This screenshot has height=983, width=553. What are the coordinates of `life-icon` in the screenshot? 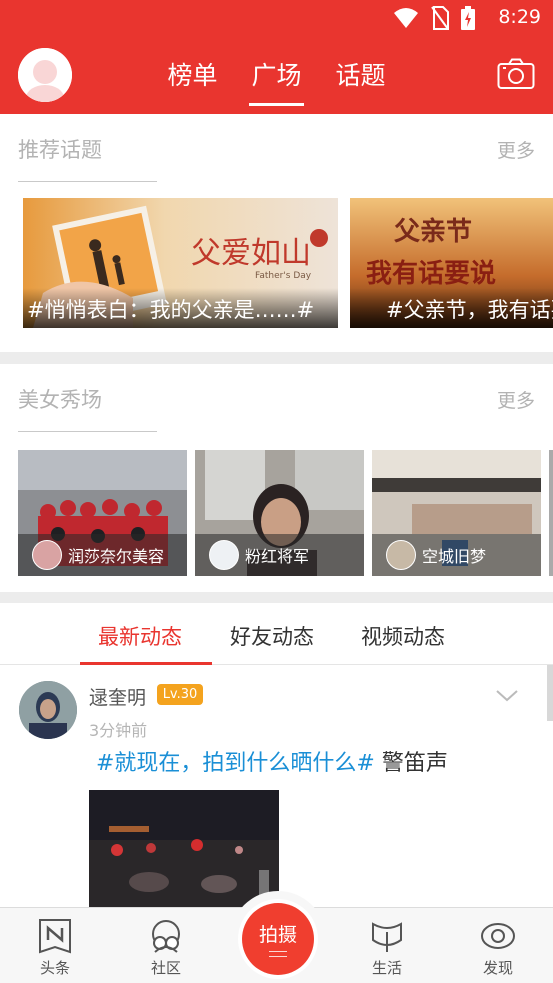 It's located at (387, 937).